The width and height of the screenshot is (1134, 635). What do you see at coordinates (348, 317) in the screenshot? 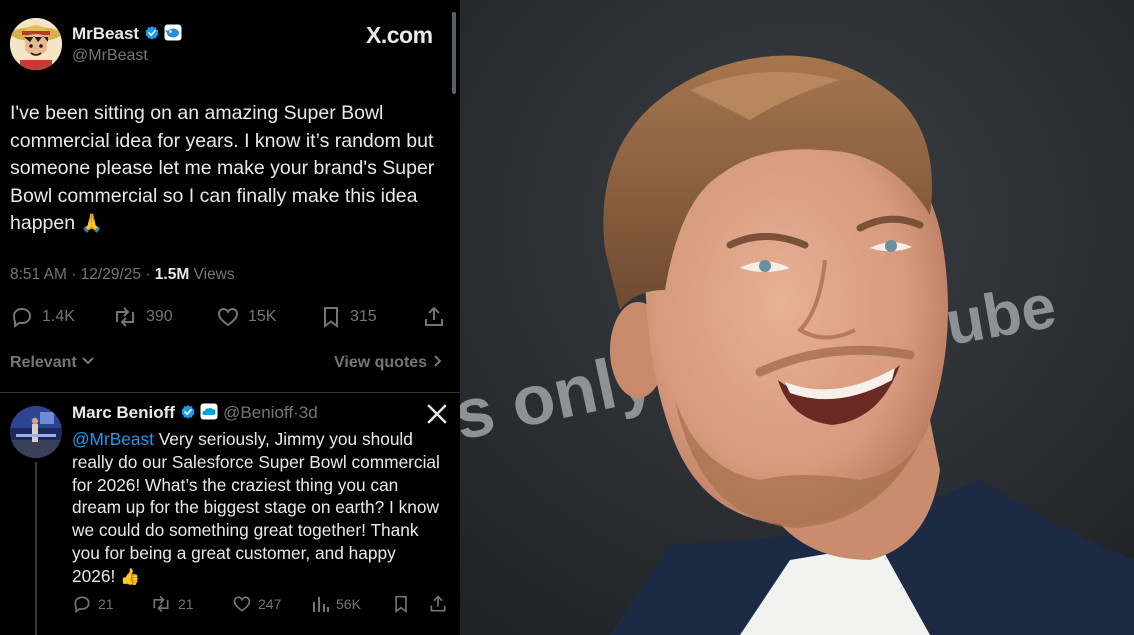
I see `bookmark-button: 315` at bounding box center [348, 317].